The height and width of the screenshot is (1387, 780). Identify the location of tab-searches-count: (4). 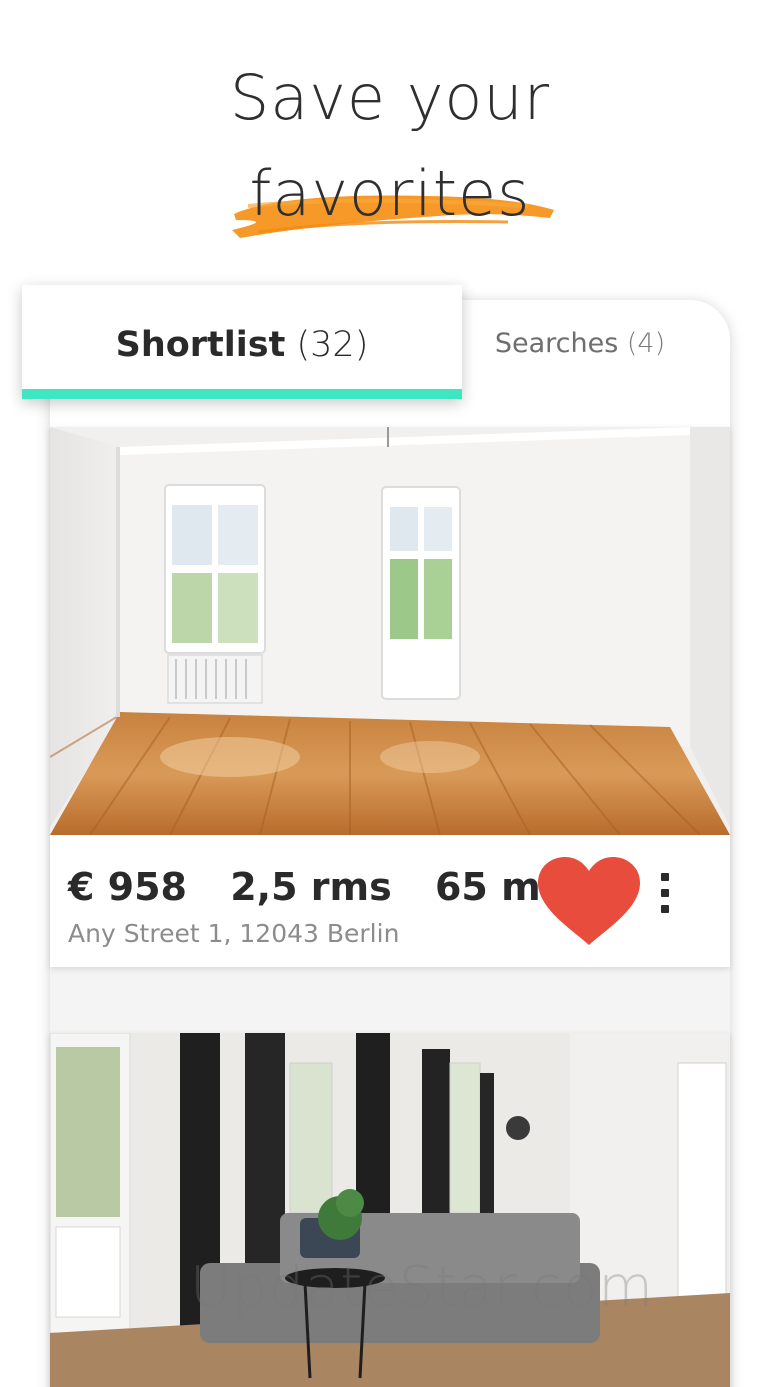
(646, 343).